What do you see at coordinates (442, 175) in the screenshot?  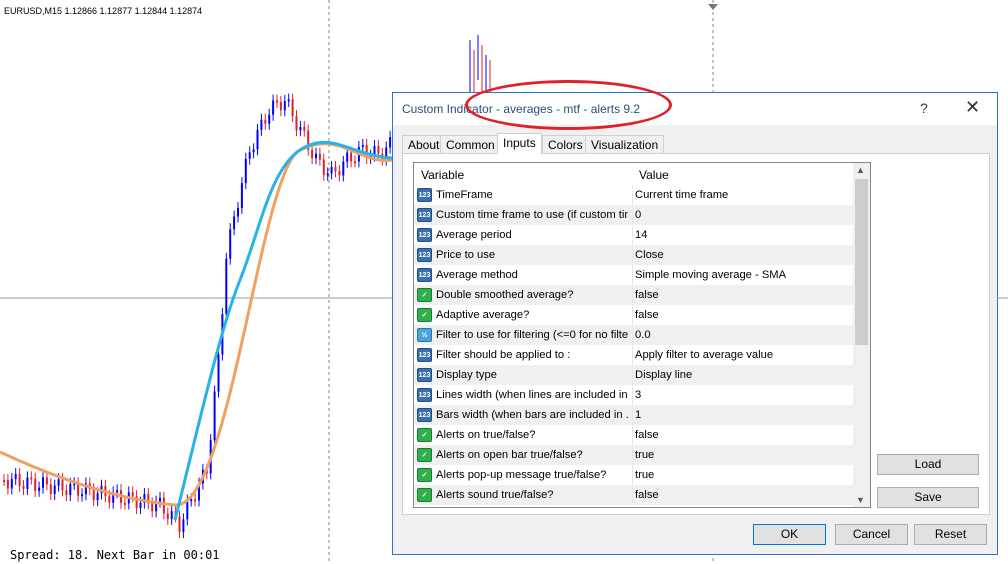 I see `column-header-variable: Variable` at bounding box center [442, 175].